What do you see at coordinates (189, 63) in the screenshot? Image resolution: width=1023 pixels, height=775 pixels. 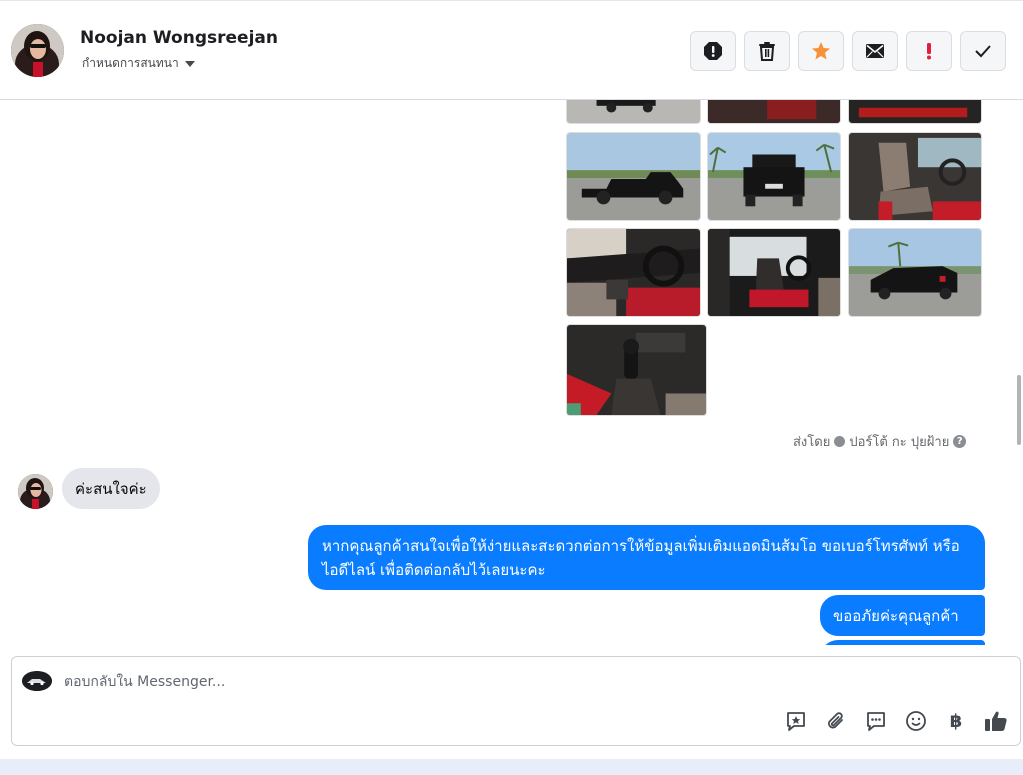 I see `caret-down-icon` at bounding box center [189, 63].